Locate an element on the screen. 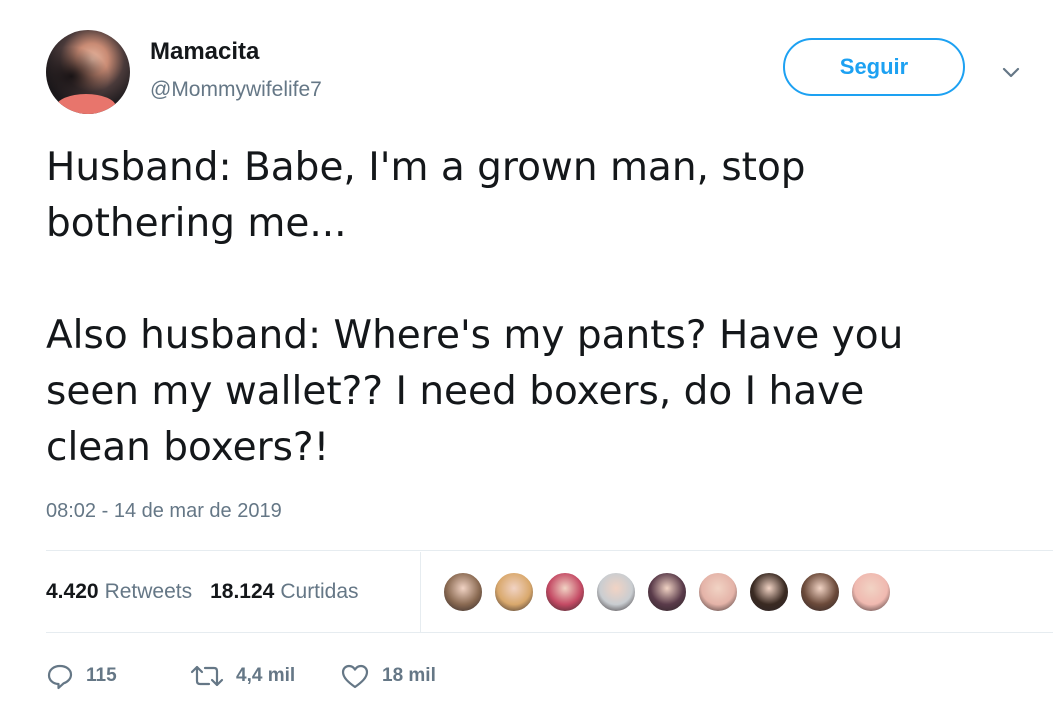 This screenshot has width=1059, height=715. heart-icon is located at coordinates (355, 676).